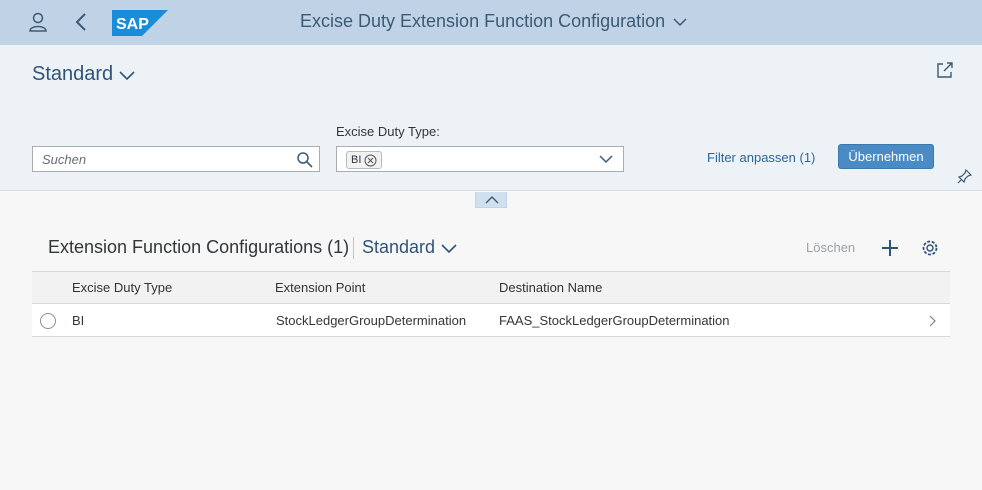 Image resolution: width=982 pixels, height=490 pixels. What do you see at coordinates (82, 22) in the screenshot?
I see `back-icon` at bounding box center [82, 22].